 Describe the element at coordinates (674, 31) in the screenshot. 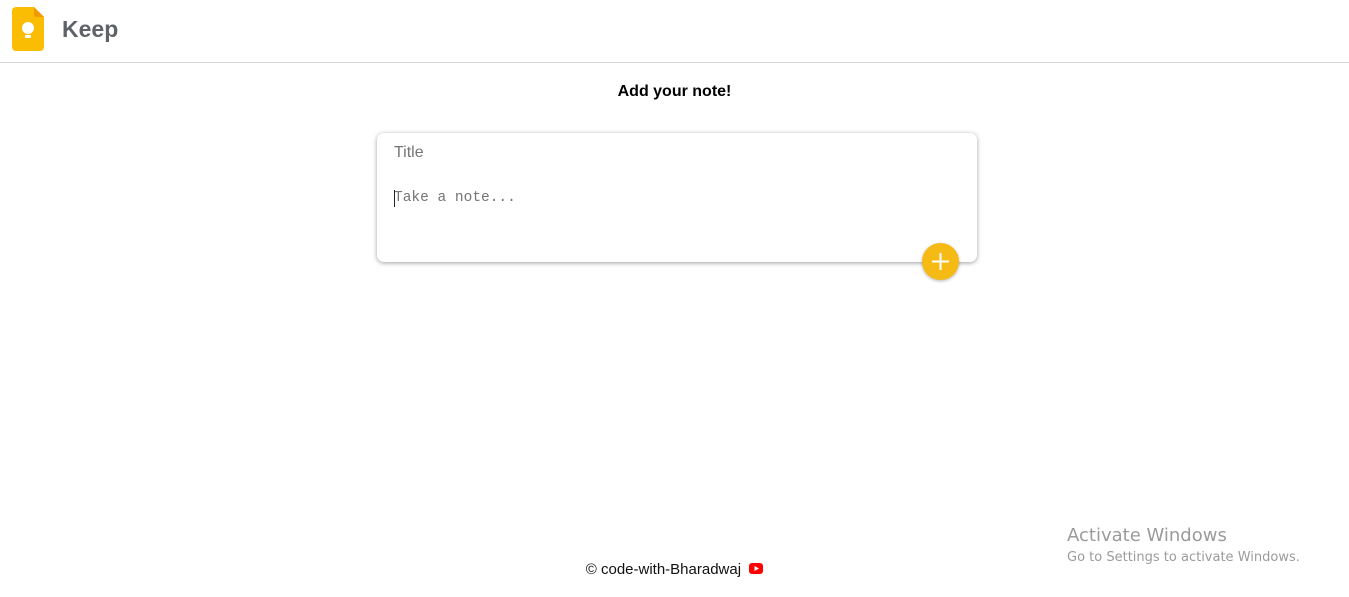

I see `header: Keep` at that location.